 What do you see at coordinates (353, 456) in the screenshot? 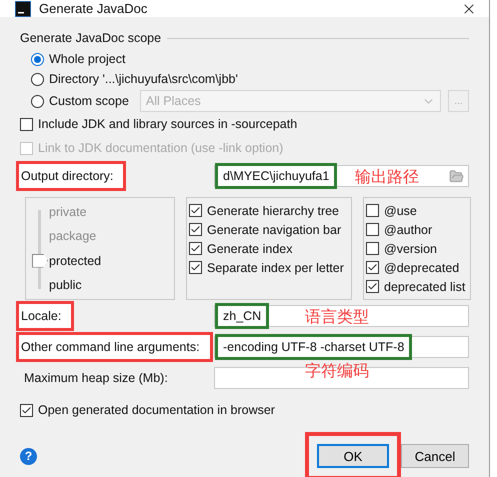
I see `ok-button: OK` at bounding box center [353, 456].